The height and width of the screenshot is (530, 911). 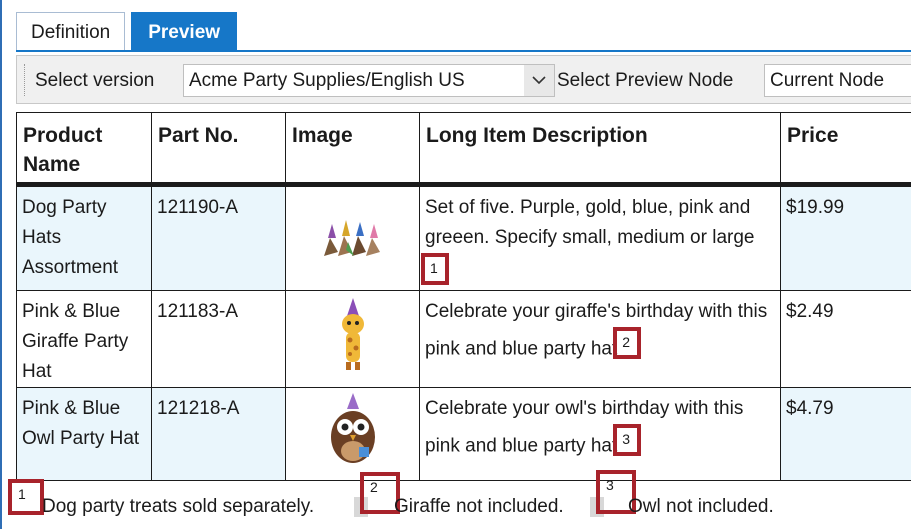 What do you see at coordinates (84, 339) in the screenshot?
I see `product-name-cell: Pink & Blue Giraffe Party Hat` at bounding box center [84, 339].